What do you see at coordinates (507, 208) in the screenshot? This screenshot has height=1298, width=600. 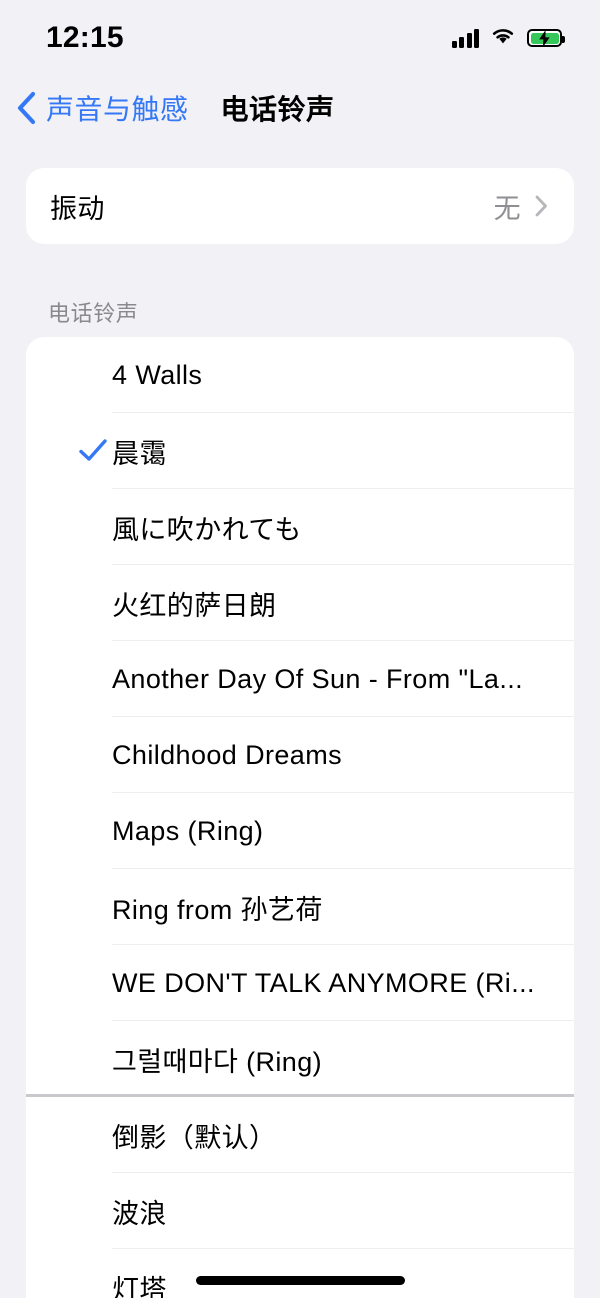 I see `vibration-value: 无` at bounding box center [507, 208].